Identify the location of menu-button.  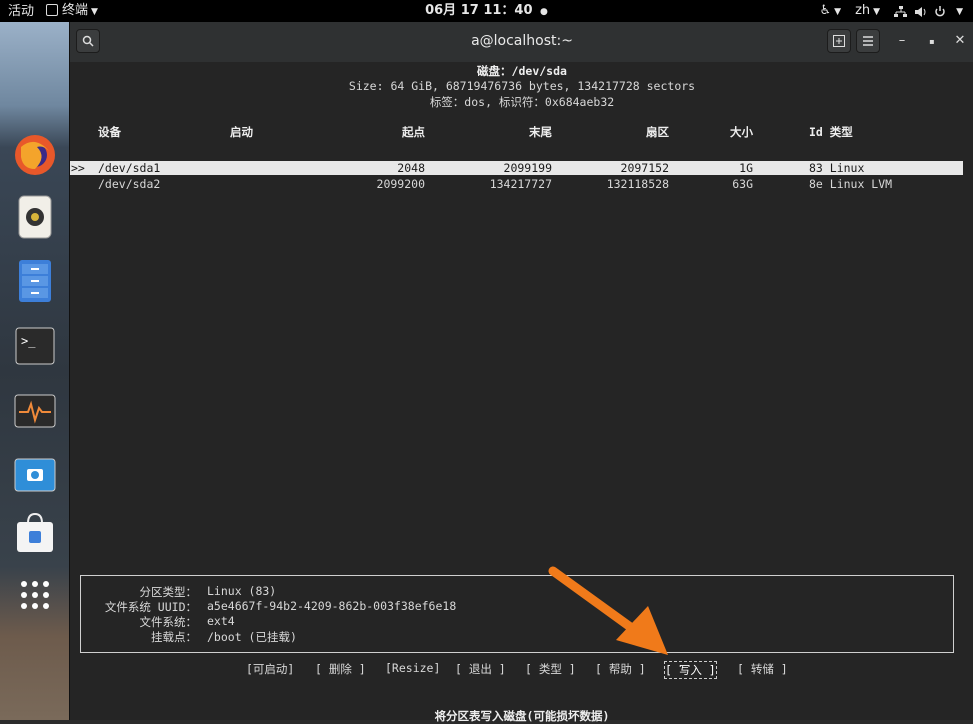
(868, 41).